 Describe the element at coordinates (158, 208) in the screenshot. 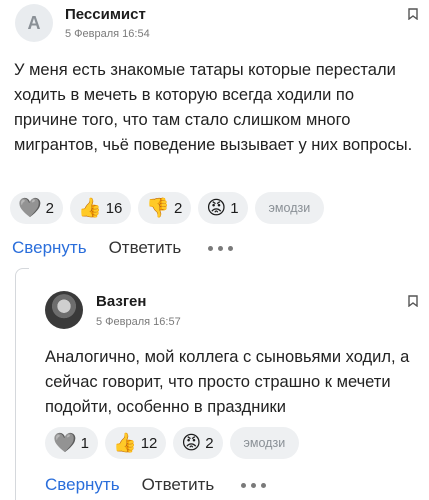

I see `thumbs-down-icon: 👎` at that location.